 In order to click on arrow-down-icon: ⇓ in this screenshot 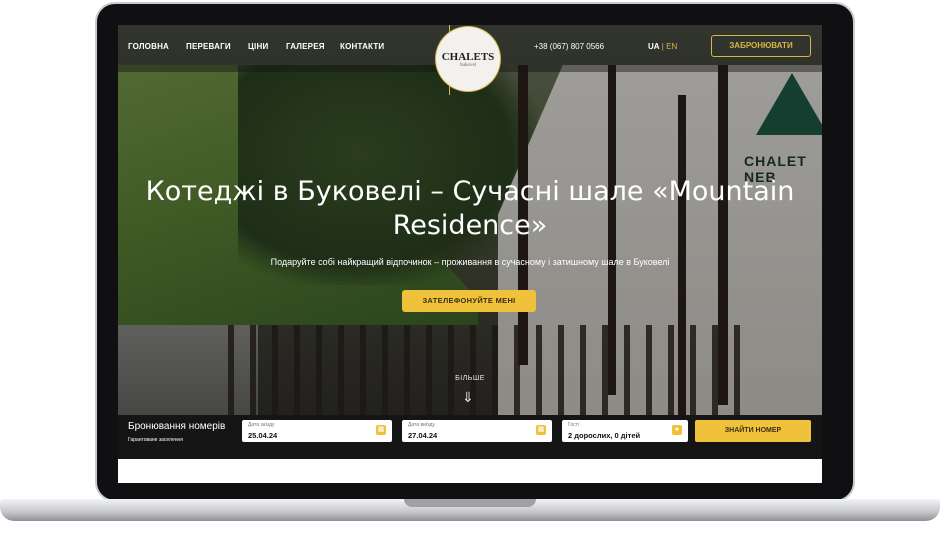, I will do `click(468, 397)`.